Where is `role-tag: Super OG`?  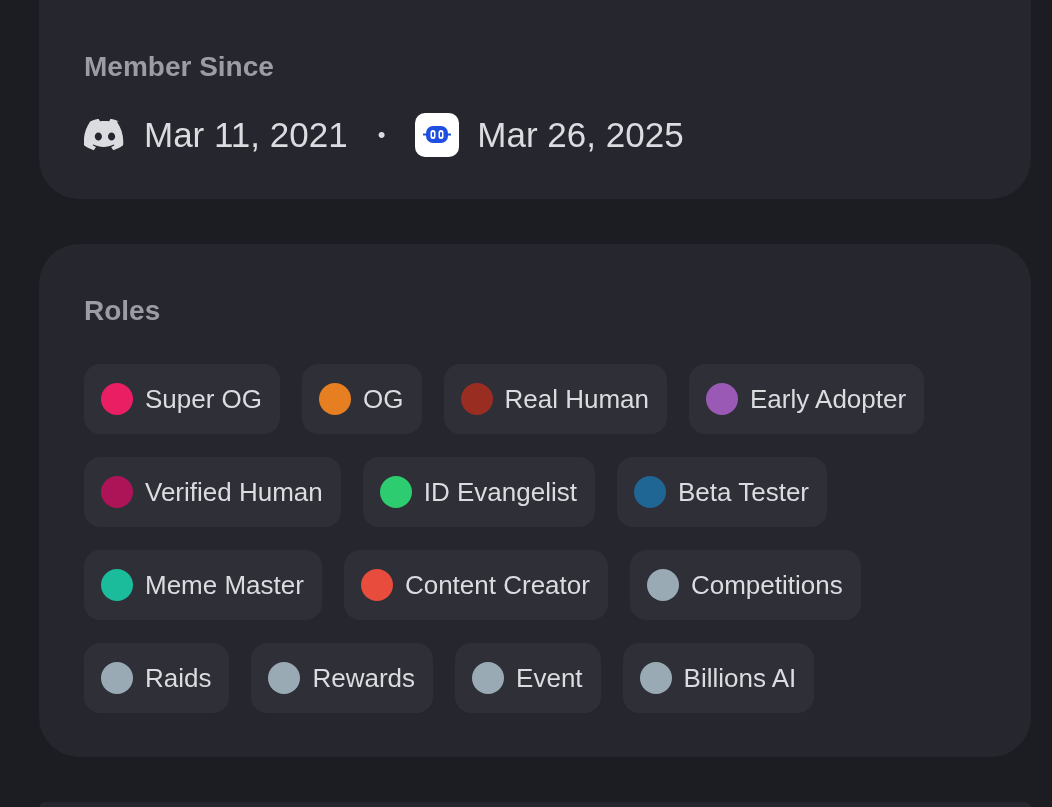 role-tag: Super OG is located at coordinates (182, 399).